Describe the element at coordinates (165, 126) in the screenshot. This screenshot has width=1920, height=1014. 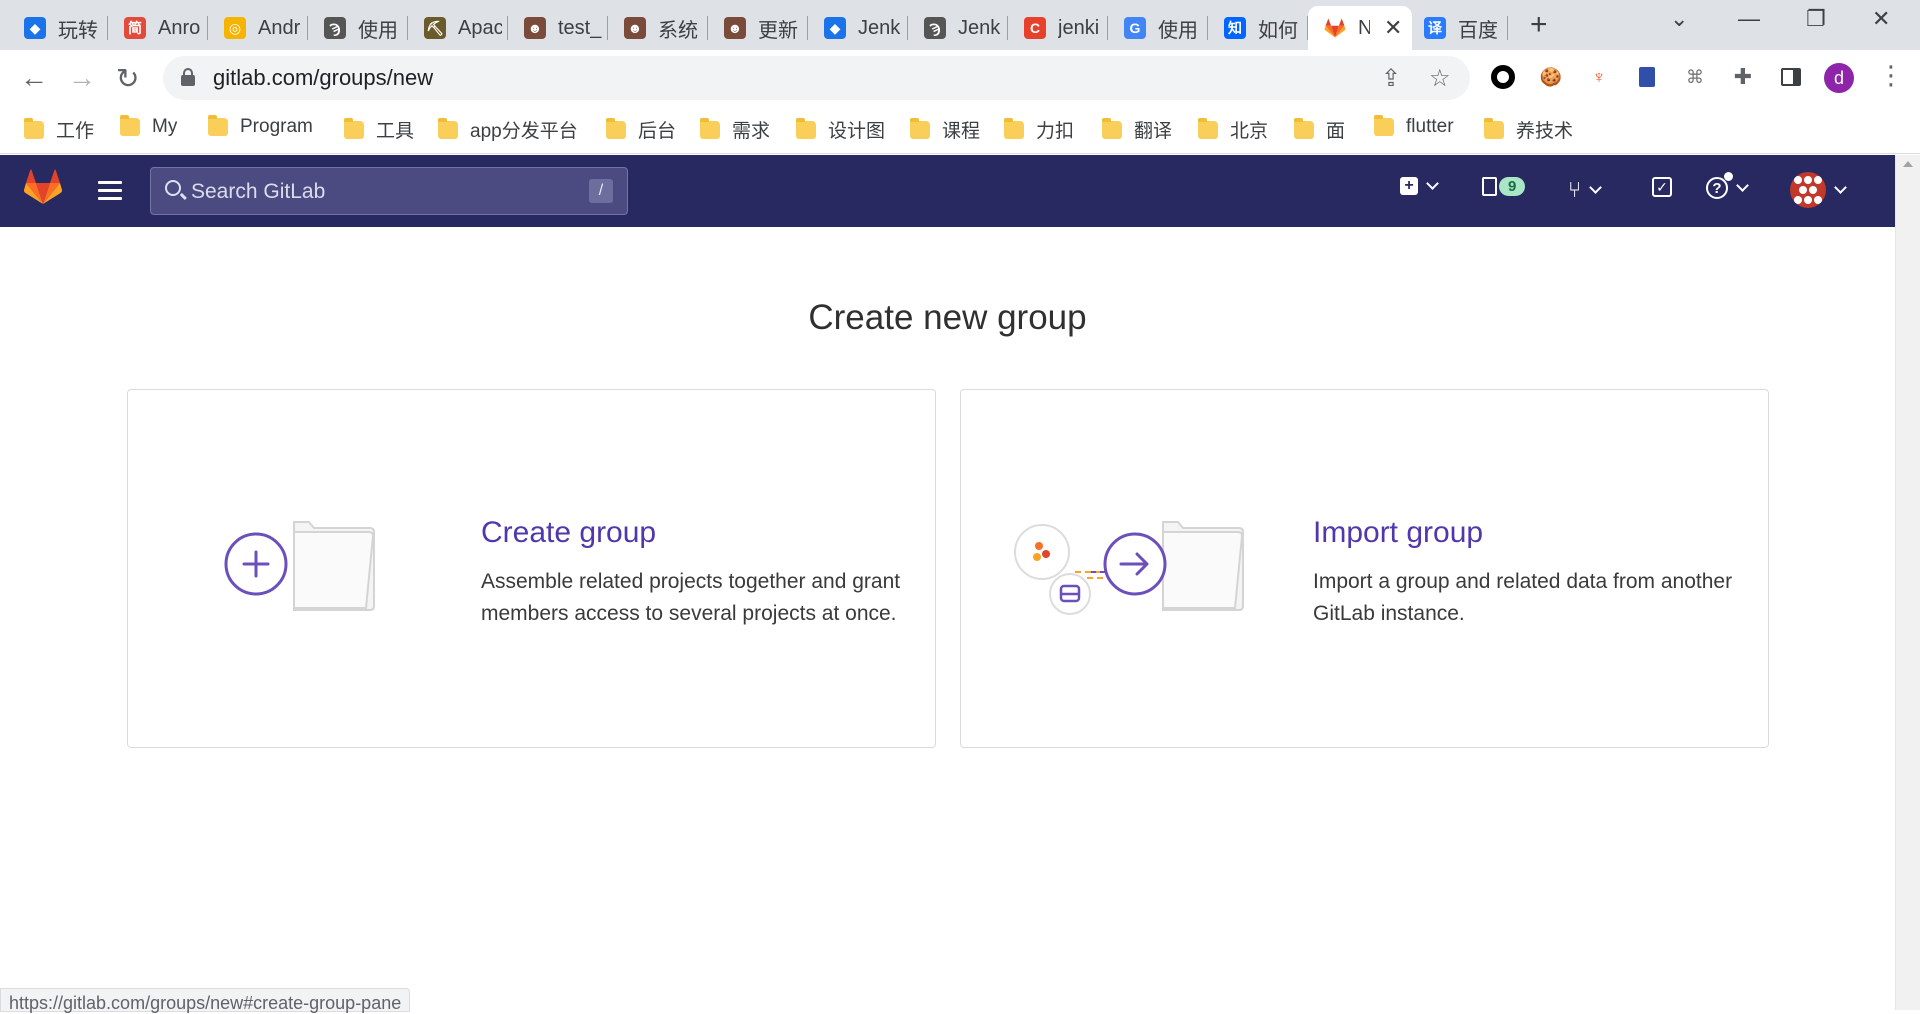
I see `bookmark-label: My` at that location.